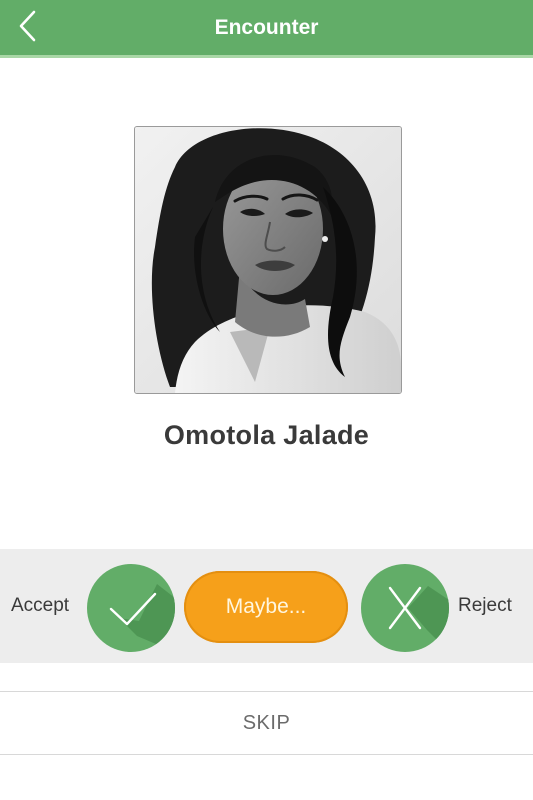  What do you see at coordinates (40, 605) in the screenshot?
I see `accept-label: Accept` at bounding box center [40, 605].